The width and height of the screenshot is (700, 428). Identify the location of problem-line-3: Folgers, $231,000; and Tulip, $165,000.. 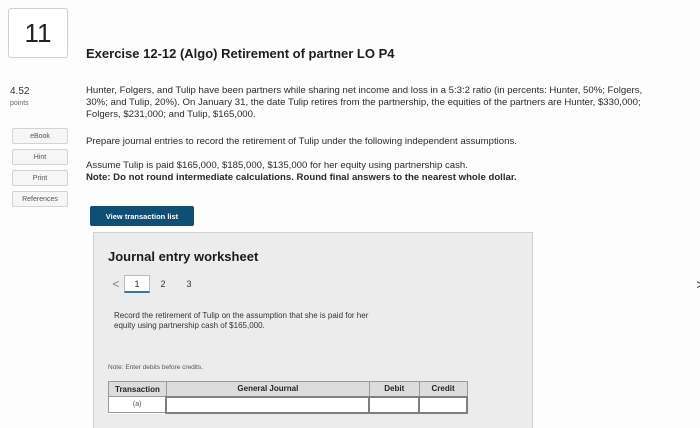
(171, 114).